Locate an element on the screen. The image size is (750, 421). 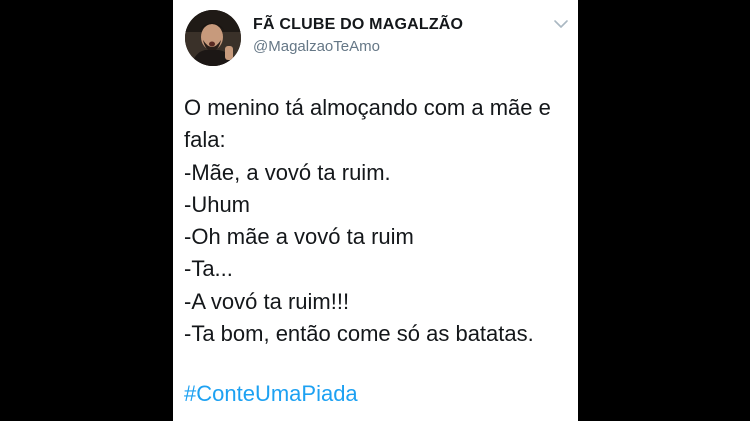
profile-photo is located at coordinates (213, 38).